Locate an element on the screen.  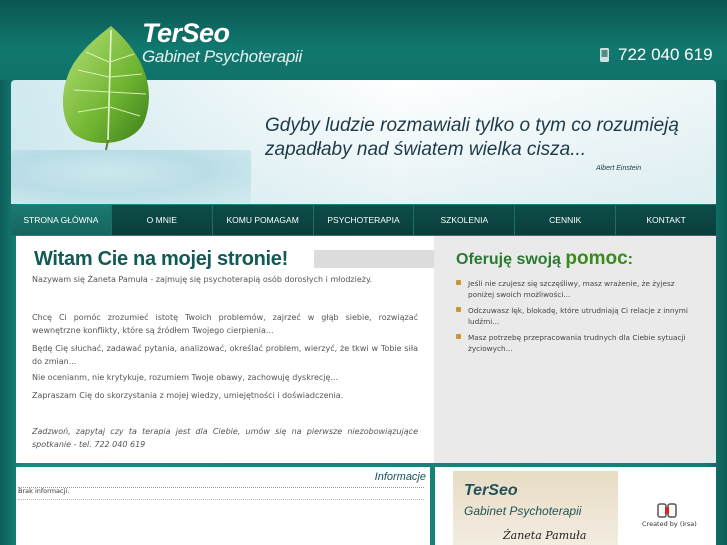
leaf-icon is located at coordinates (105, 88).